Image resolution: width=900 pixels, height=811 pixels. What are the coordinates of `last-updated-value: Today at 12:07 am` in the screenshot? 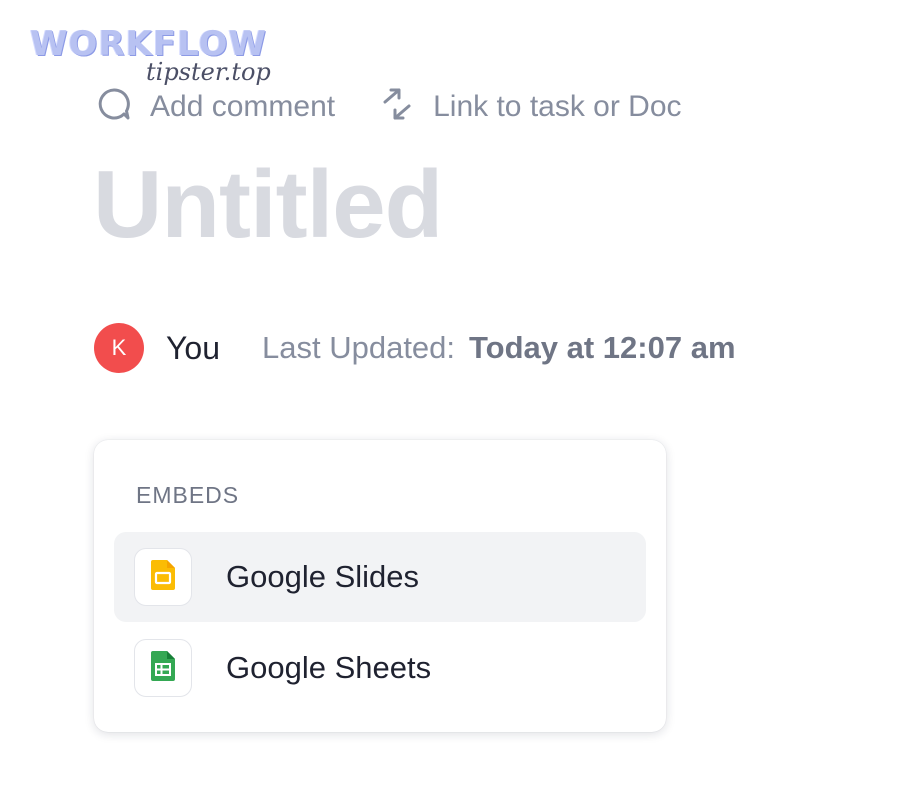 It's located at (602, 347).